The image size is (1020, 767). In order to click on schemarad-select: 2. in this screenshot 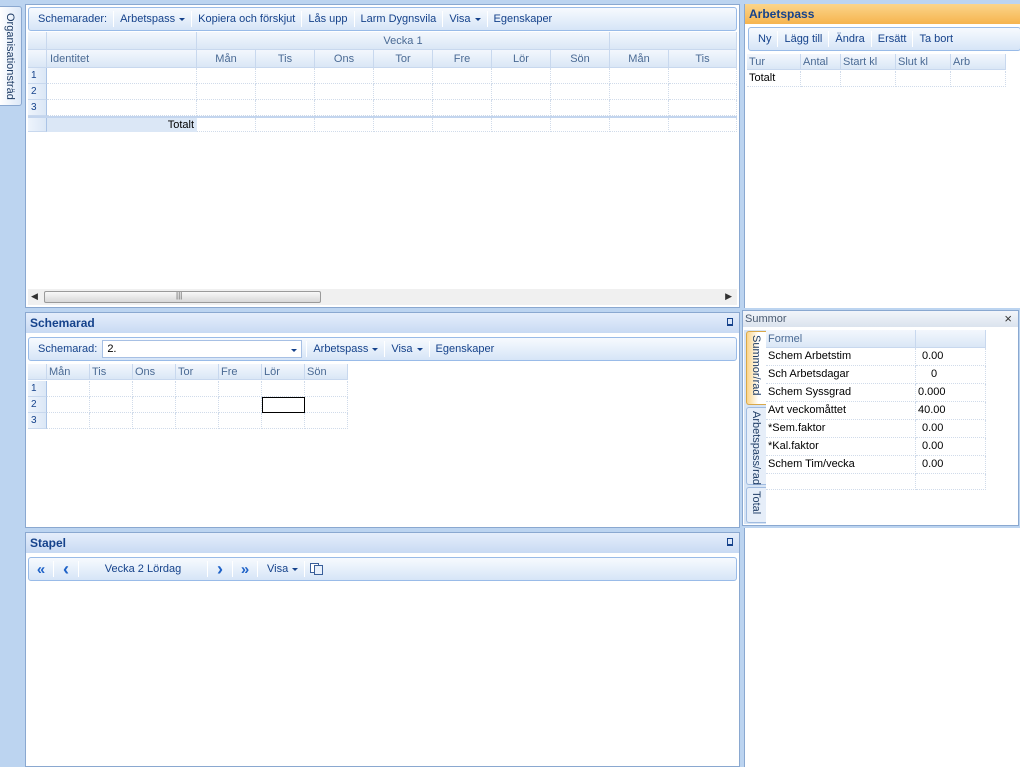, I will do `click(202, 349)`.